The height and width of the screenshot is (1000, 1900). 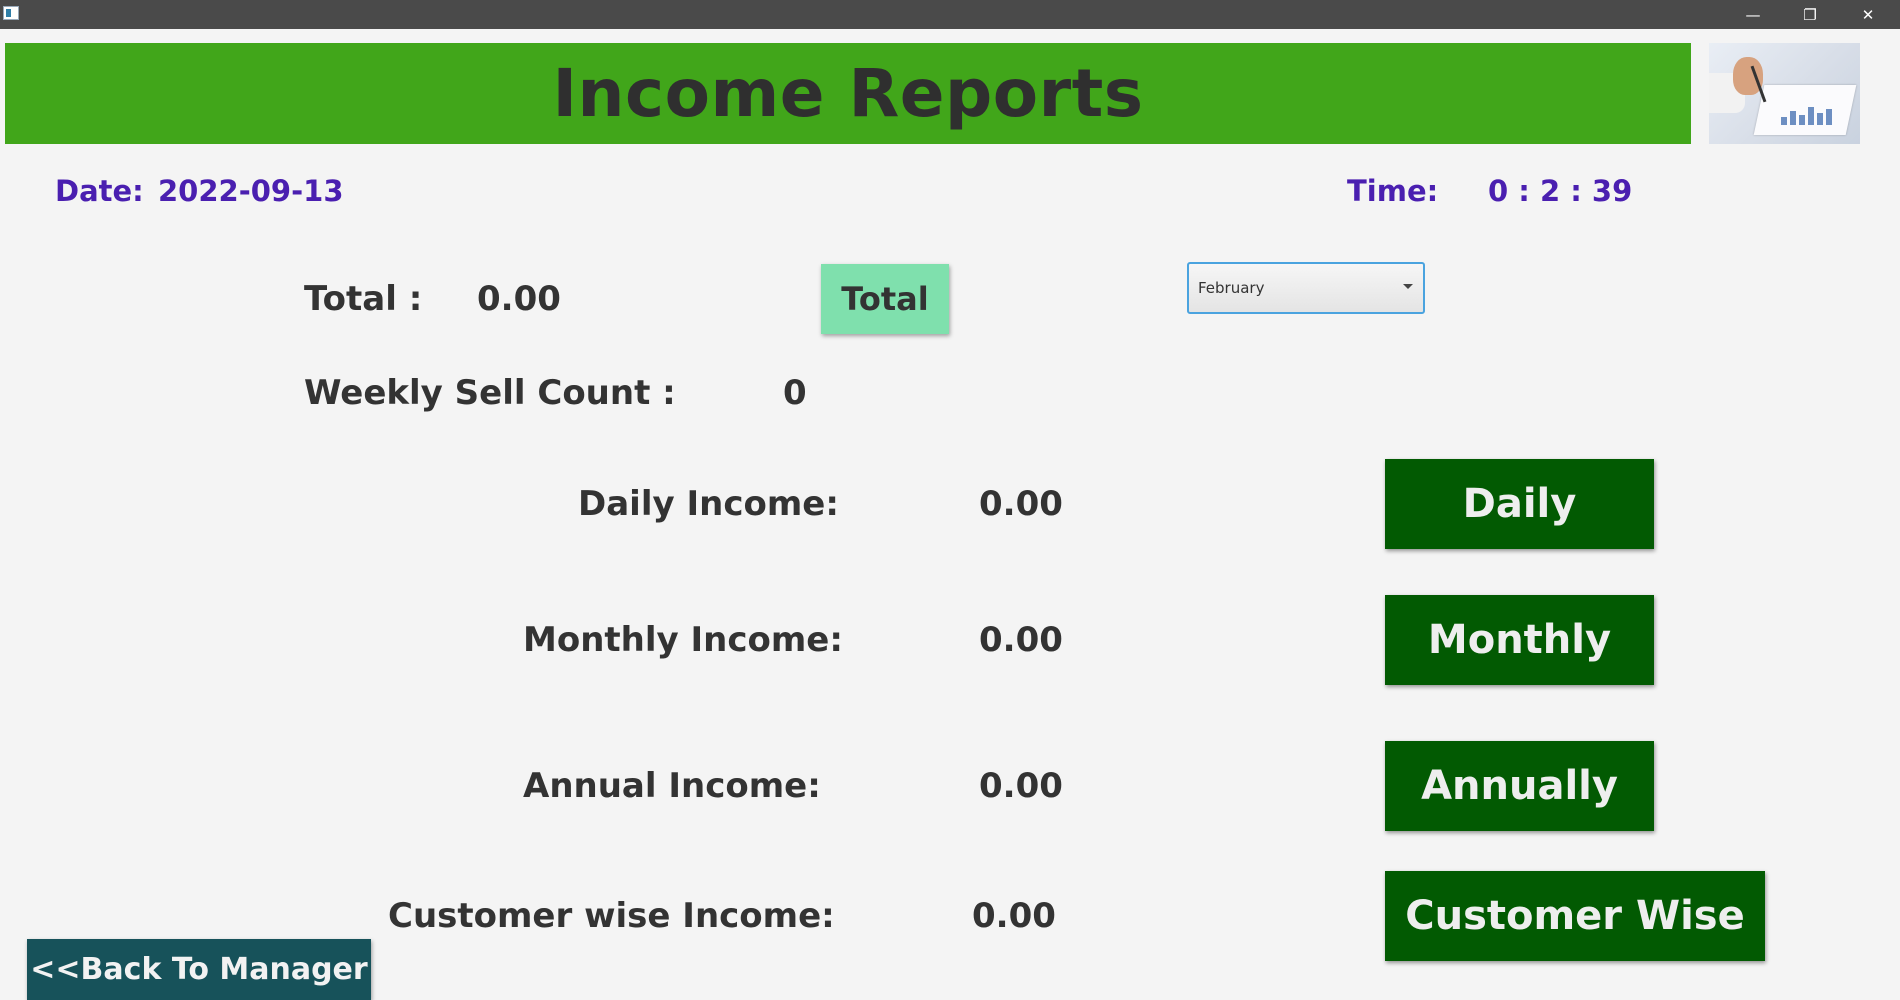 What do you see at coordinates (1021, 640) in the screenshot?
I see `monthly-income-value: 0.00` at bounding box center [1021, 640].